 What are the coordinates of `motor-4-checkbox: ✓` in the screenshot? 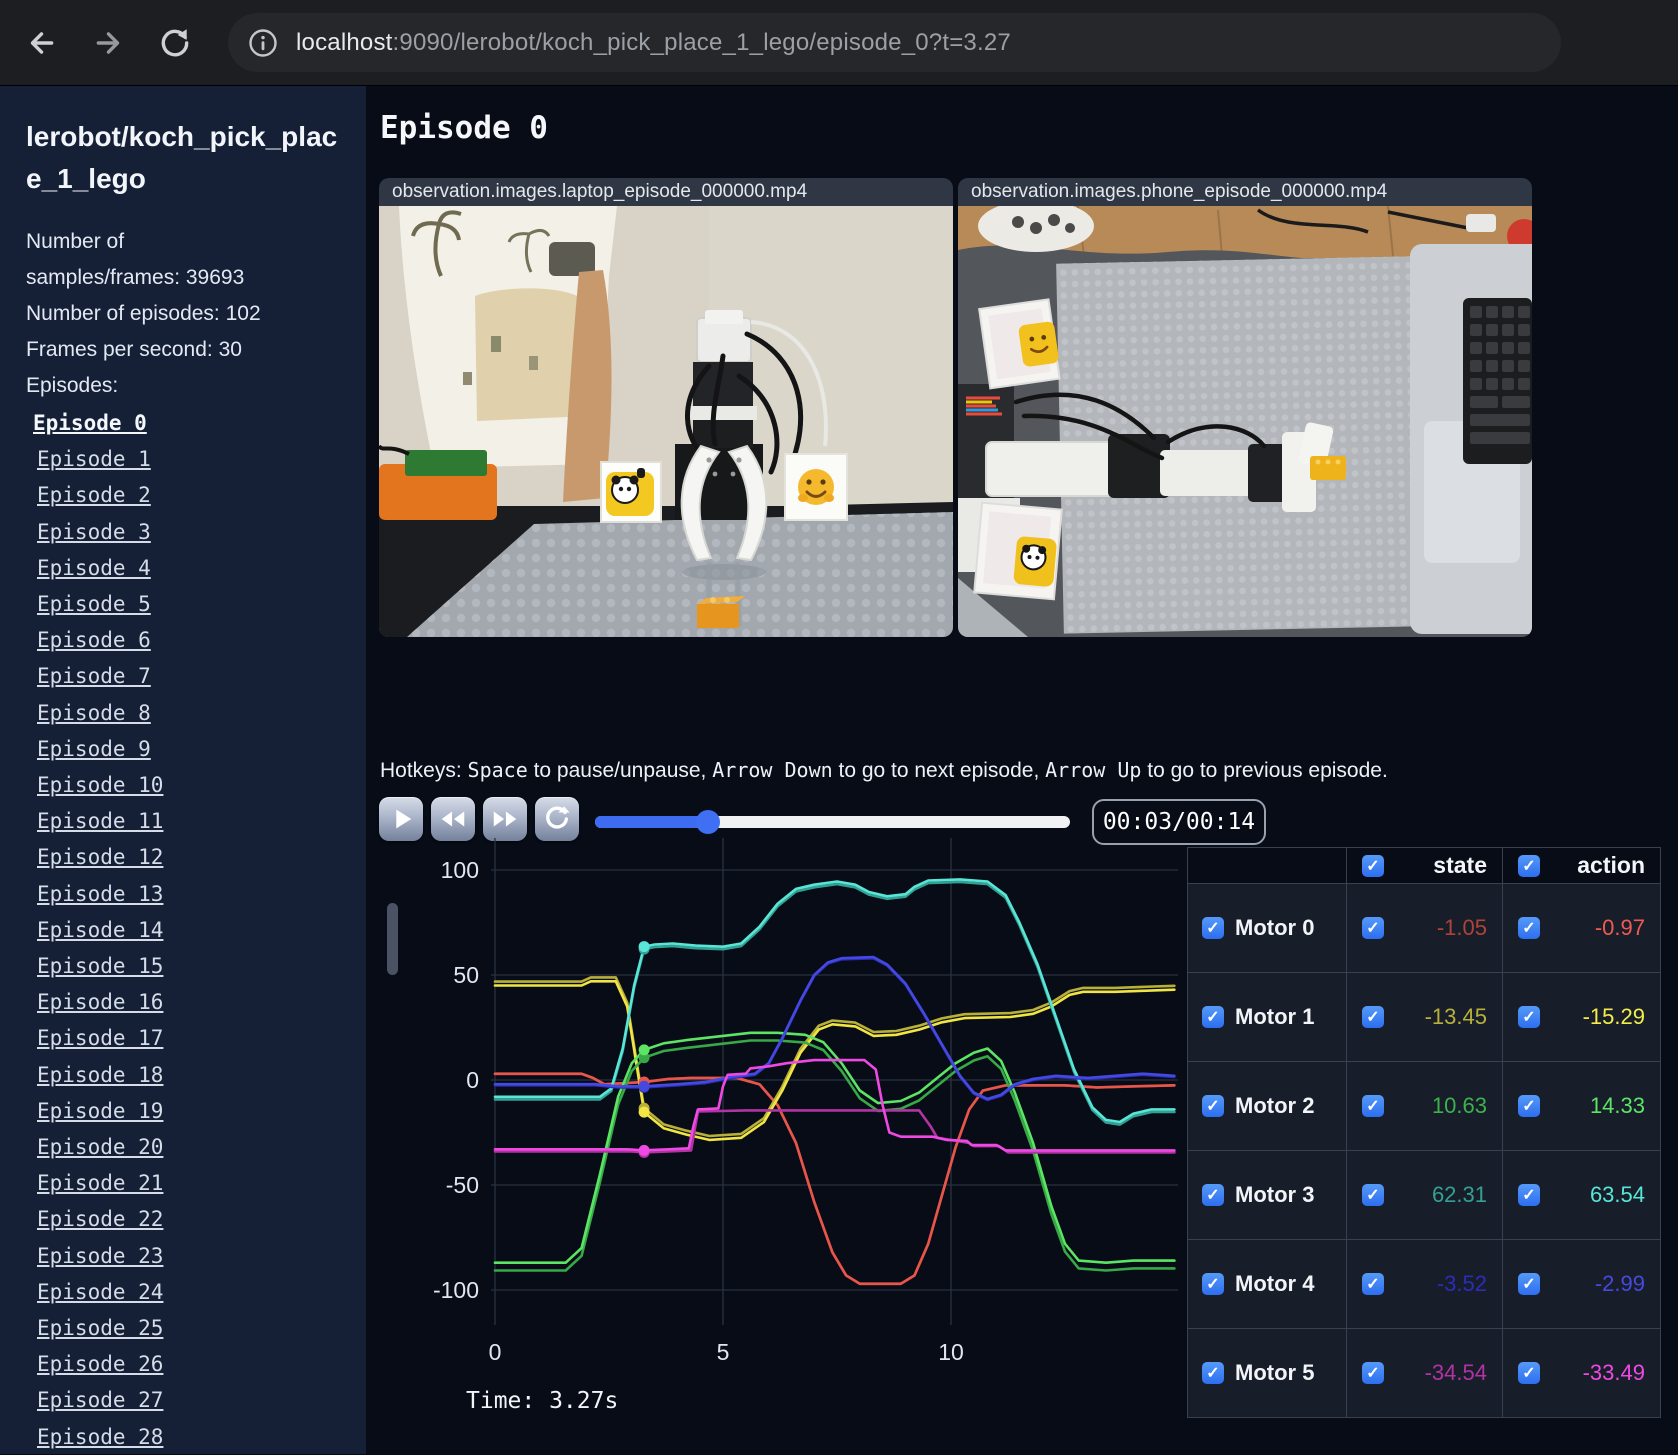 It's located at (1213, 1284).